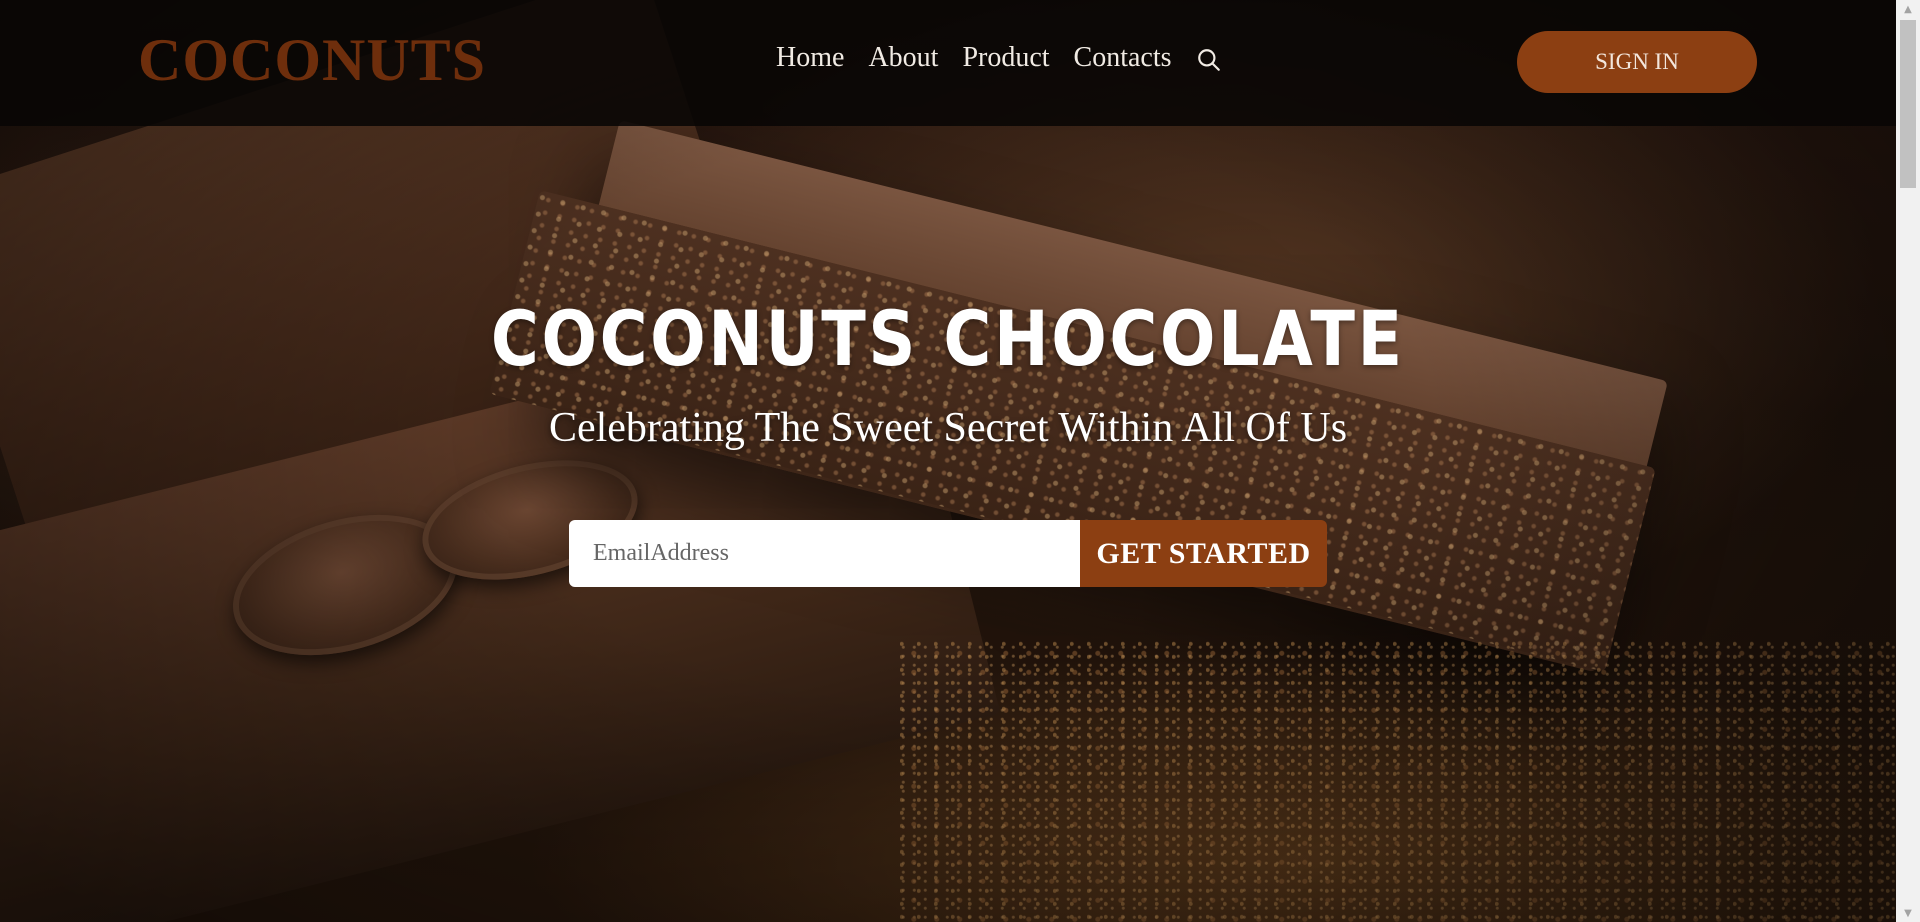 This screenshot has width=1920, height=922. I want to click on nav-link-contacts: Contacts, so click(1123, 58).